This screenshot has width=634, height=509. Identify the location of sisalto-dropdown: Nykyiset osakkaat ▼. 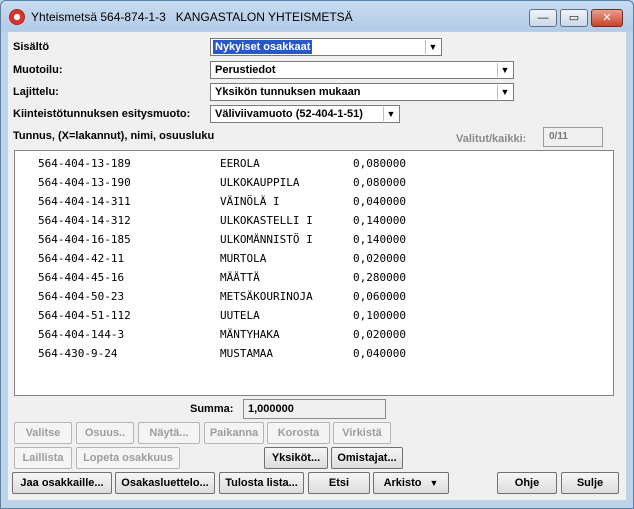
(326, 47).